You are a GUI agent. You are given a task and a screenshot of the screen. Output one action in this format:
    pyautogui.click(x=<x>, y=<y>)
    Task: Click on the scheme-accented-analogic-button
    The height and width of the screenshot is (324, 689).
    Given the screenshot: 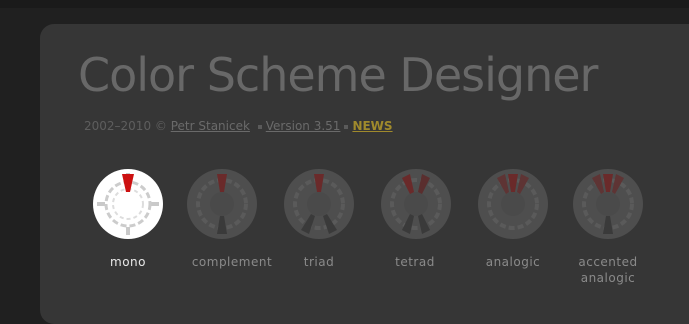 What is the action you would take?
    pyautogui.click(x=608, y=204)
    